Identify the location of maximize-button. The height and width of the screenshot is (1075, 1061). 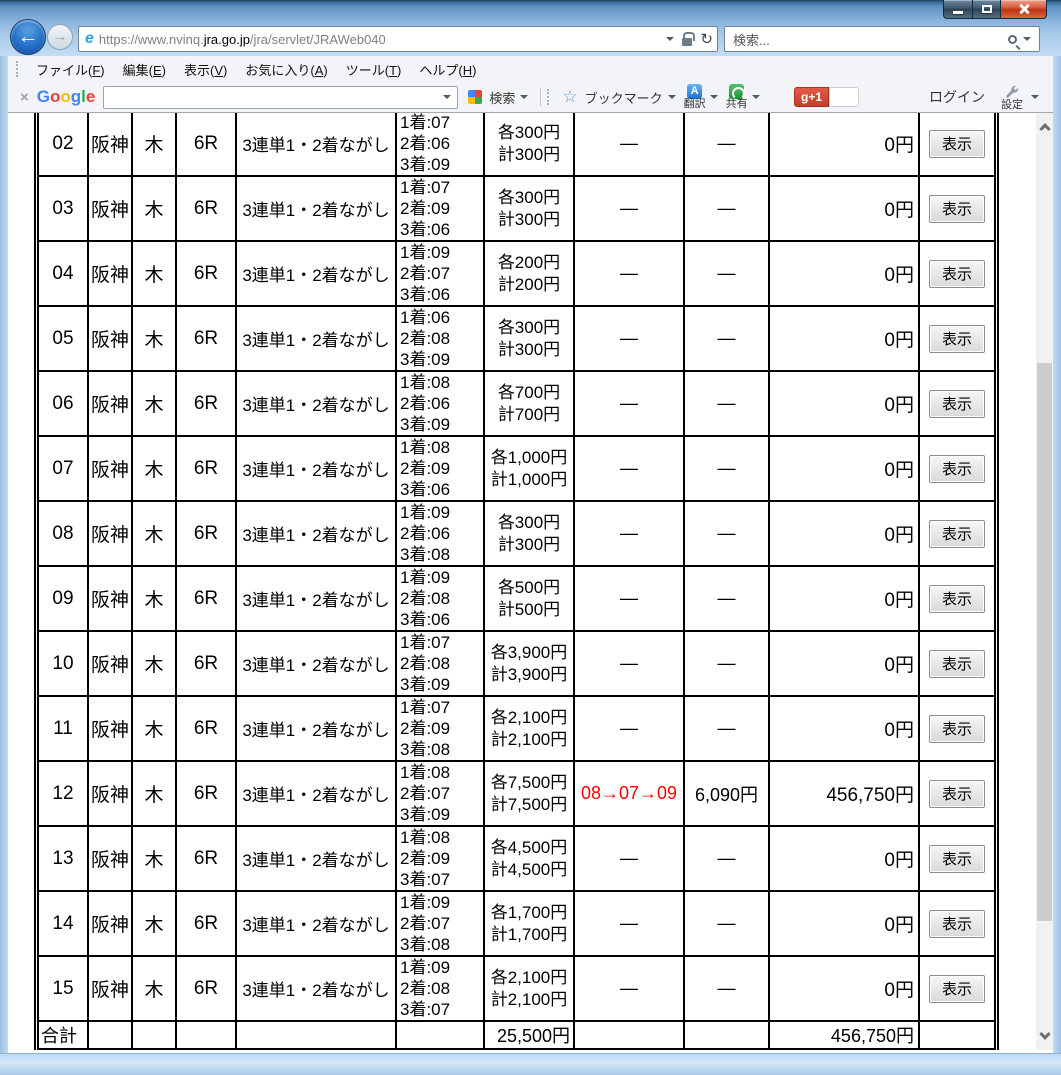
(987, 9).